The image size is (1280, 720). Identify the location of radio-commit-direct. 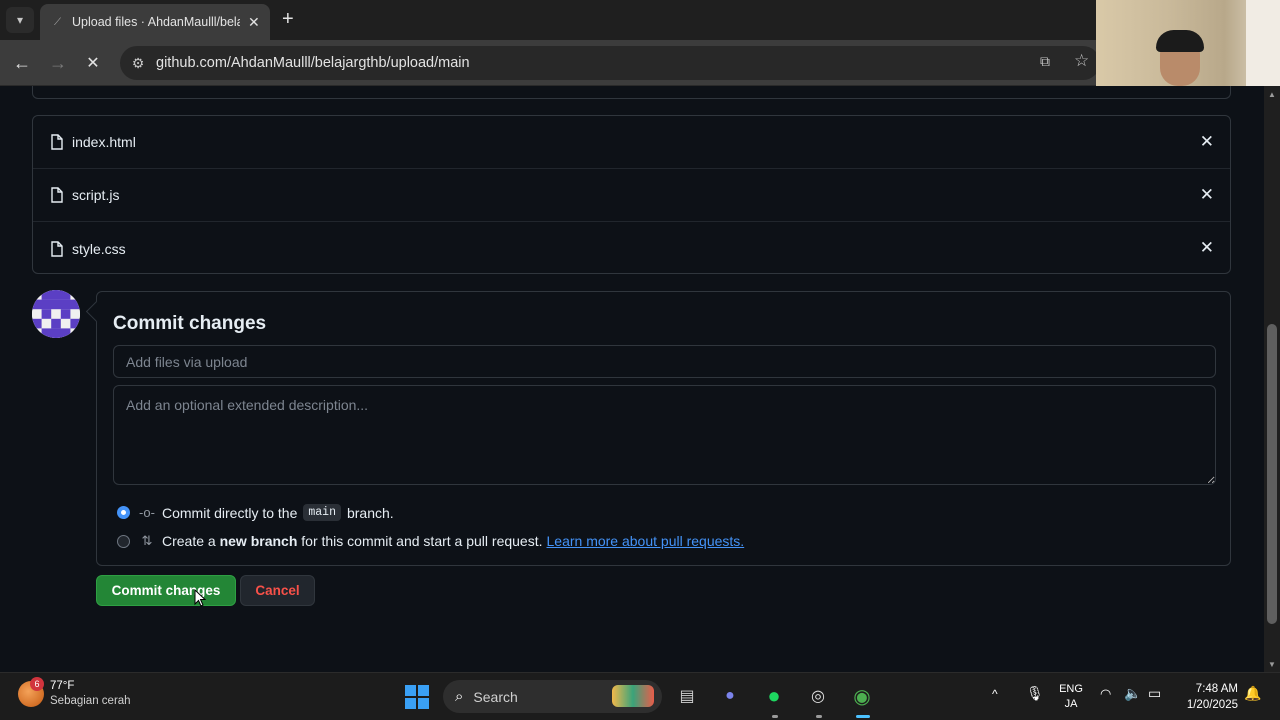
(123, 512).